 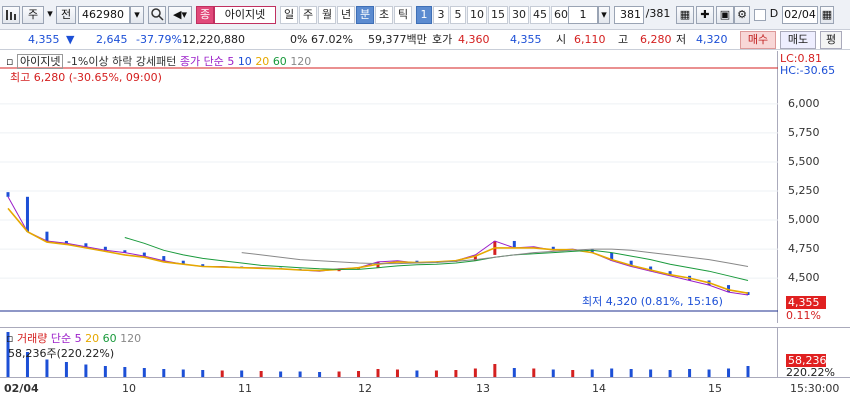 What do you see at coordinates (685, 15) in the screenshot?
I see `grid-icon: ▦` at bounding box center [685, 15].